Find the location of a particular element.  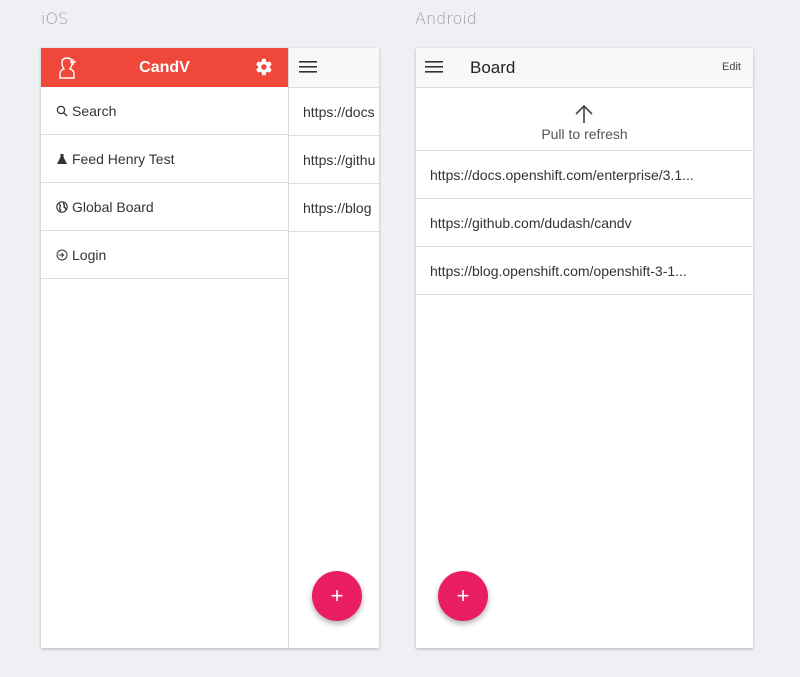

android-label: Android is located at coordinates (446, 18).